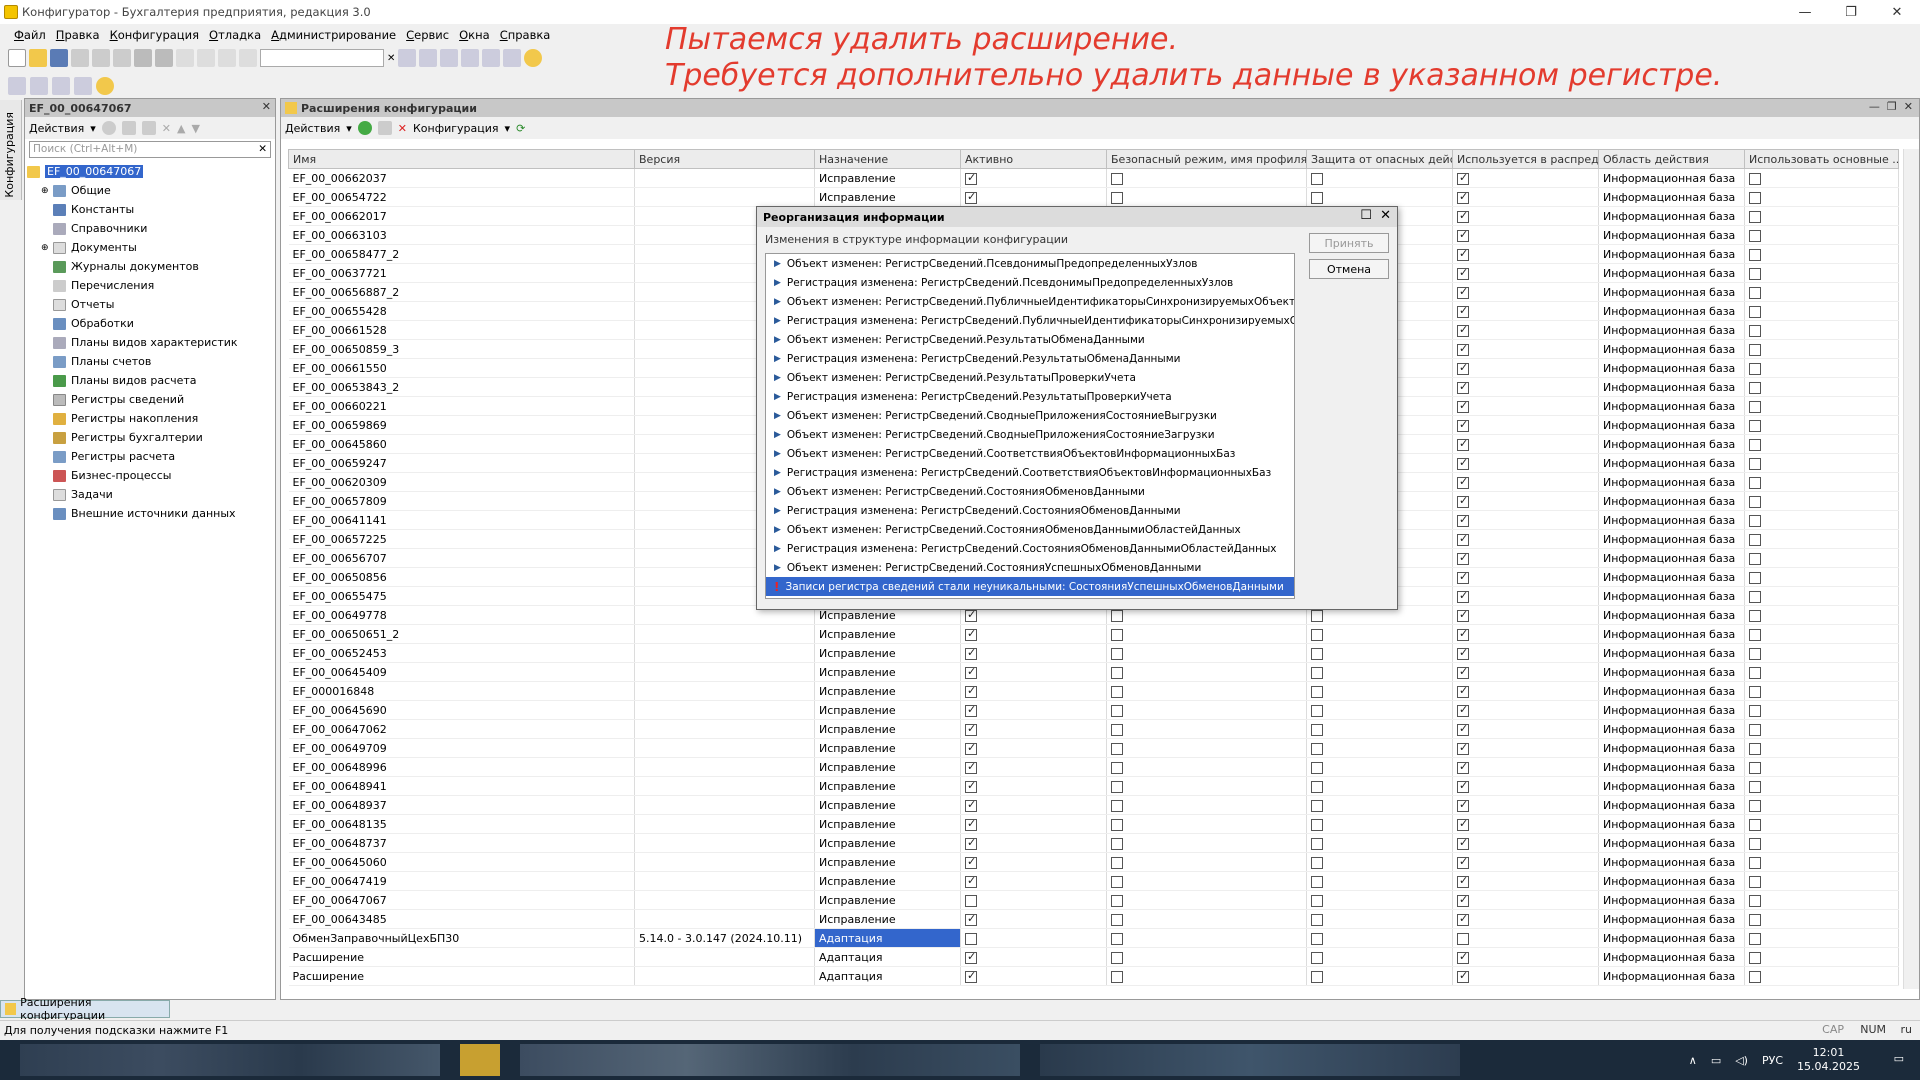 The image size is (1920, 1080). What do you see at coordinates (461, 406) in the screenshot?
I see `cell-name: EF_00_00660221` at bounding box center [461, 406].